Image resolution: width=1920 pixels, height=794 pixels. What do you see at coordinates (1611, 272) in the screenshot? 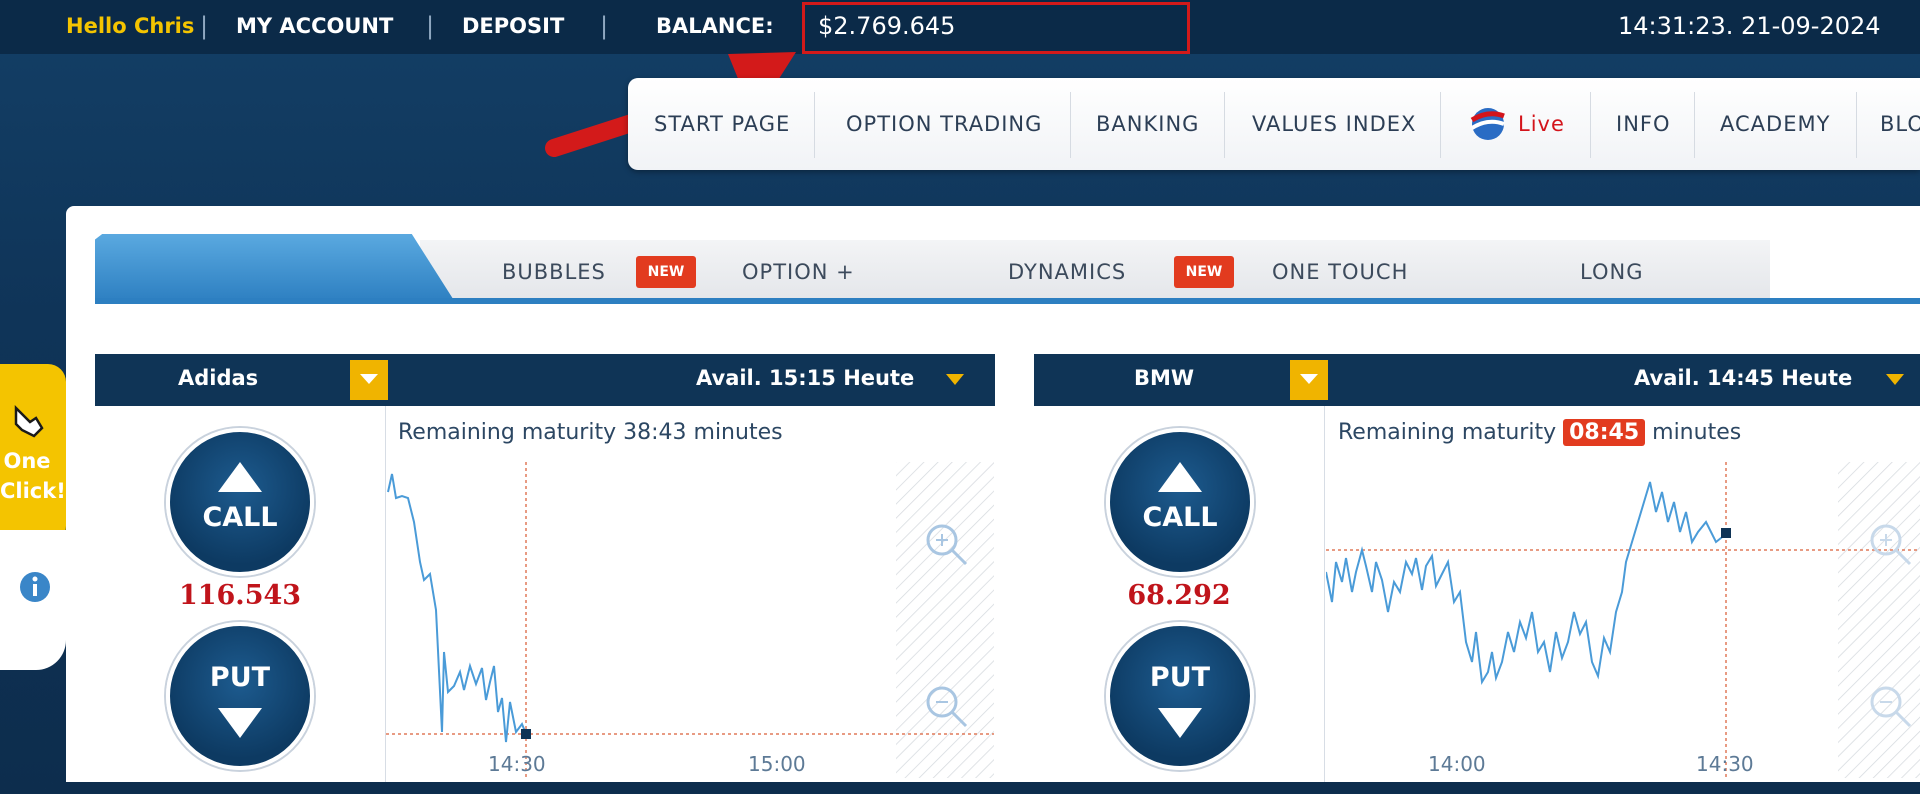
I see `tab-long: LONG` at bounding box center [1611, 272].